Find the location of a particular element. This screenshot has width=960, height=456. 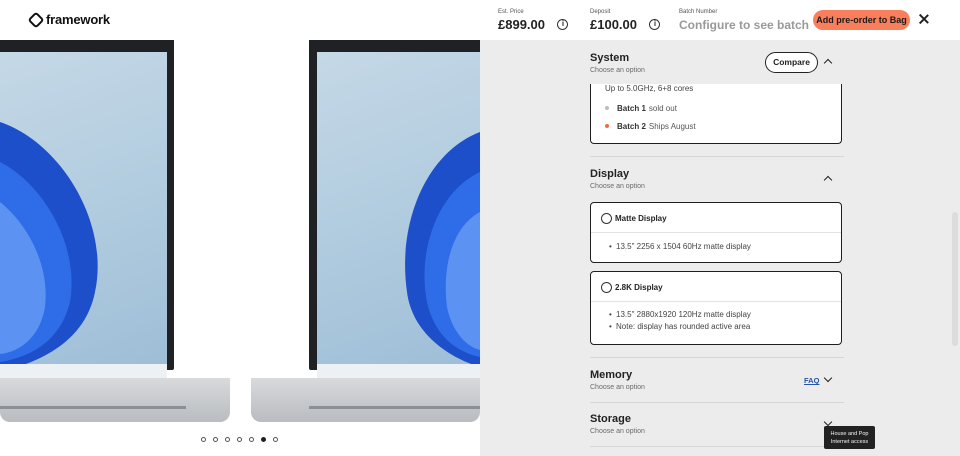

batch-2-status: Ships August is located at coordinates (672, 126).